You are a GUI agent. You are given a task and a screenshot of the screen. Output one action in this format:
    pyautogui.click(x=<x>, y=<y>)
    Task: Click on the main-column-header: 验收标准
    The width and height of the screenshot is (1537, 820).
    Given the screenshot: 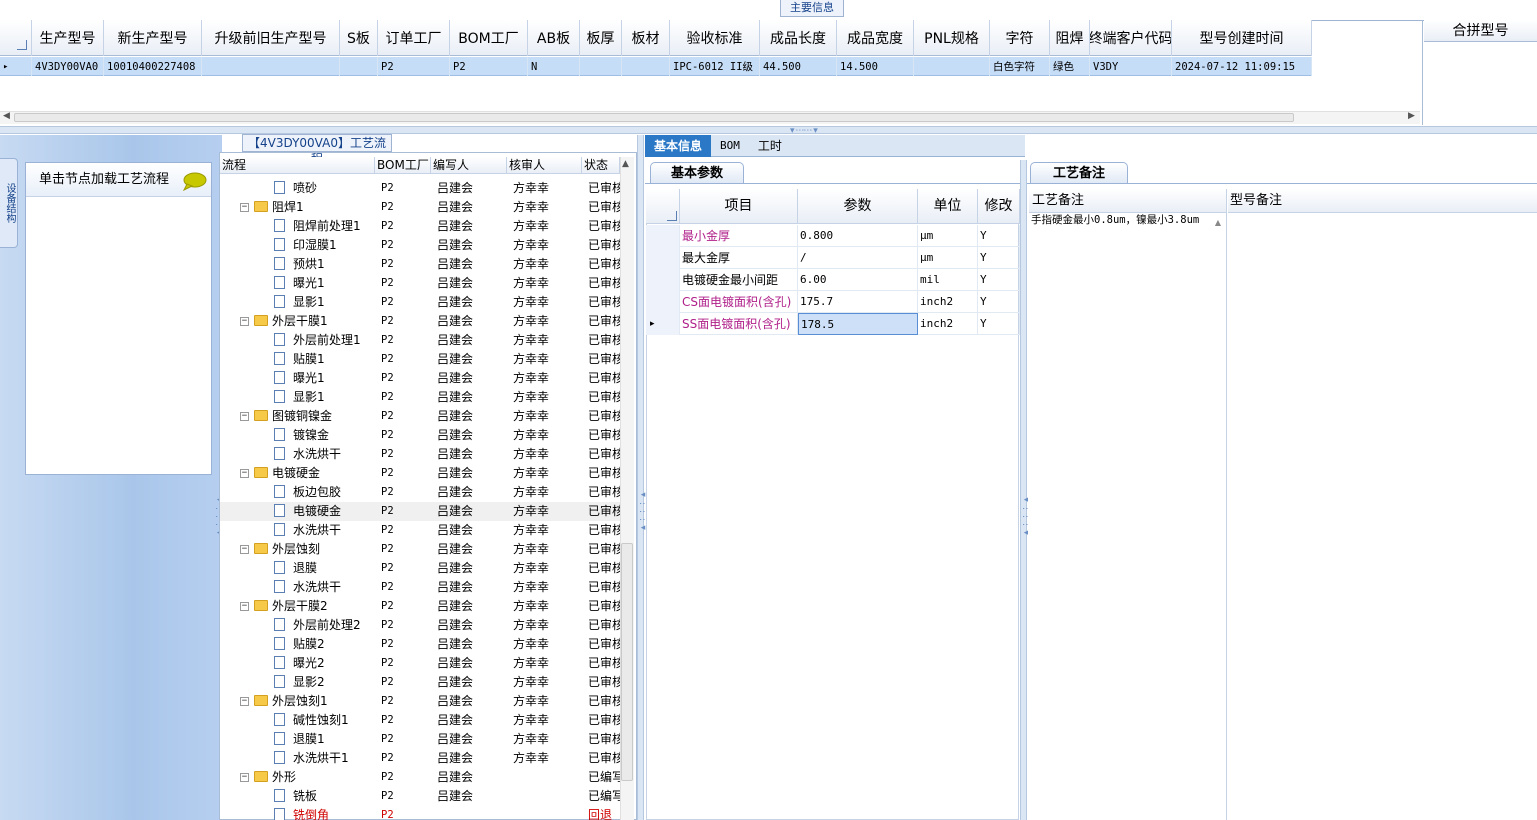 What is the action you would take?
    pyautogui.click(x=715, y=38)
    